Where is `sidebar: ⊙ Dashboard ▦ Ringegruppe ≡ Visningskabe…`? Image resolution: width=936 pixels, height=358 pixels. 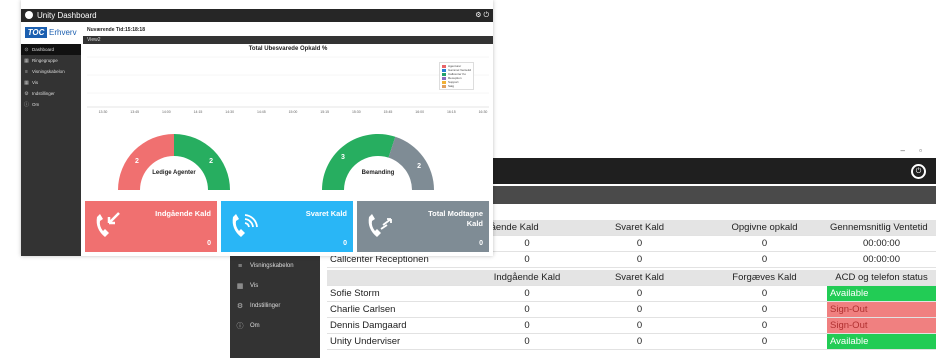 sidebar: ⊙ Dashboard ▦ Ringegruppe ≡ Visningskabe… is located at coordinates (51, 150).